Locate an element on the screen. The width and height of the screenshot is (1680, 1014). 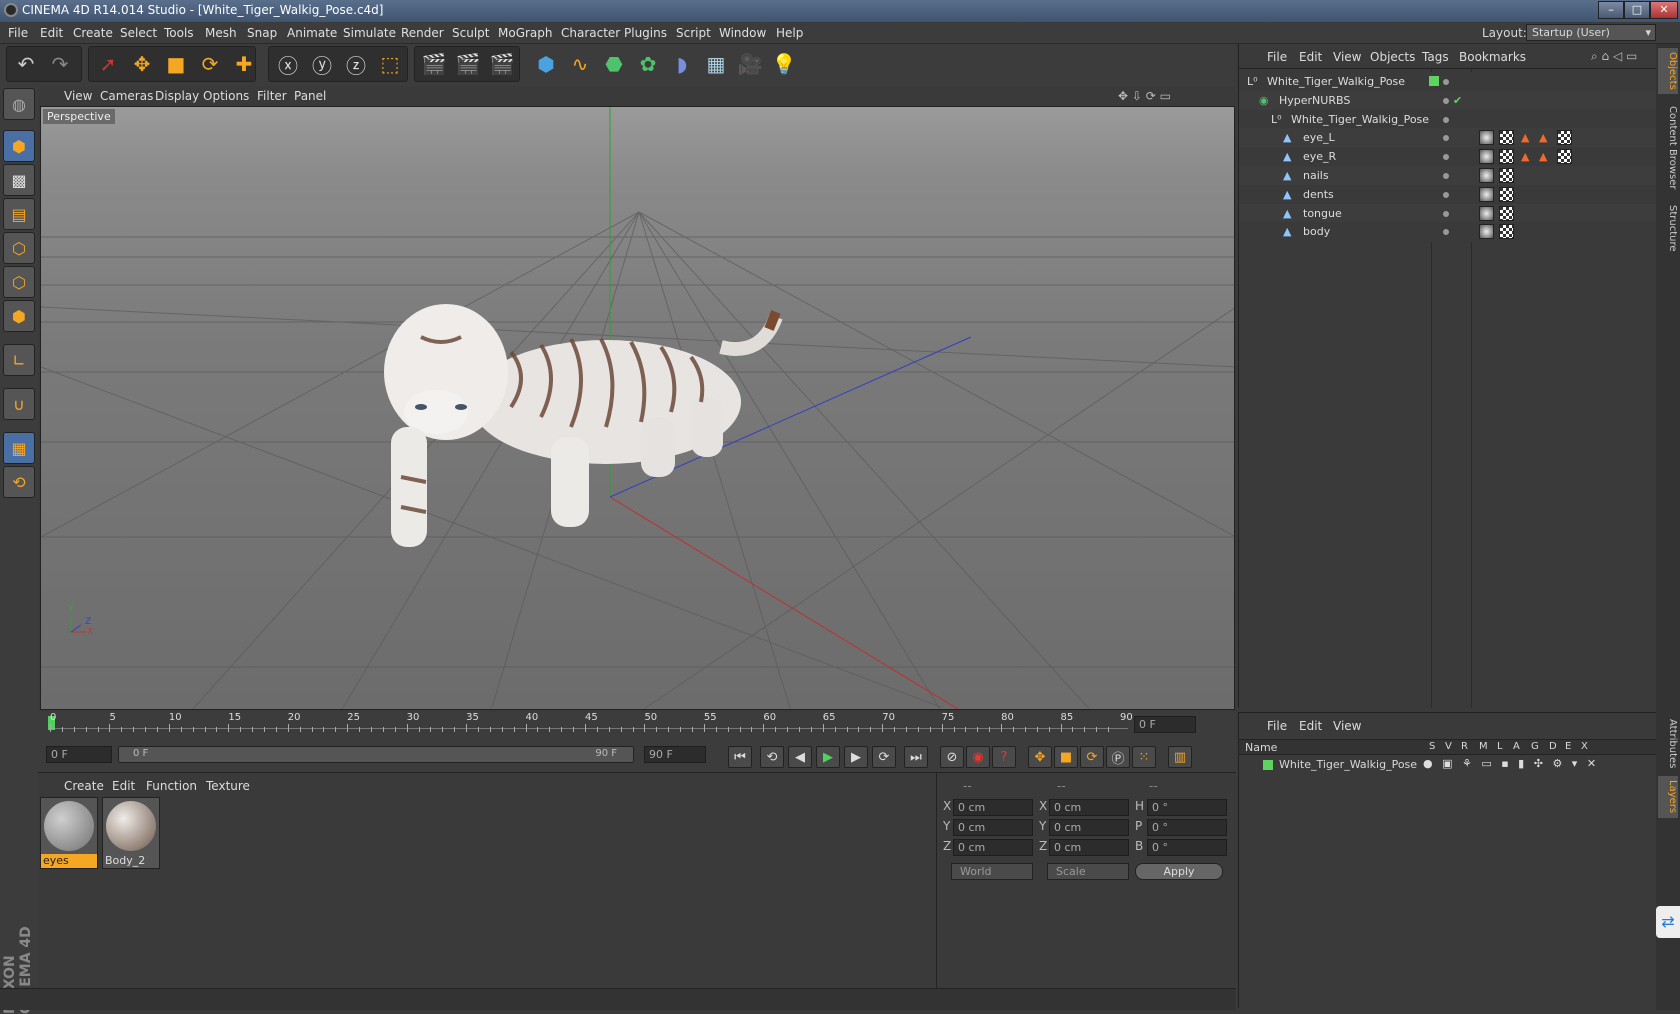
move-icon: ✥ is located at coordinates (142, 64).